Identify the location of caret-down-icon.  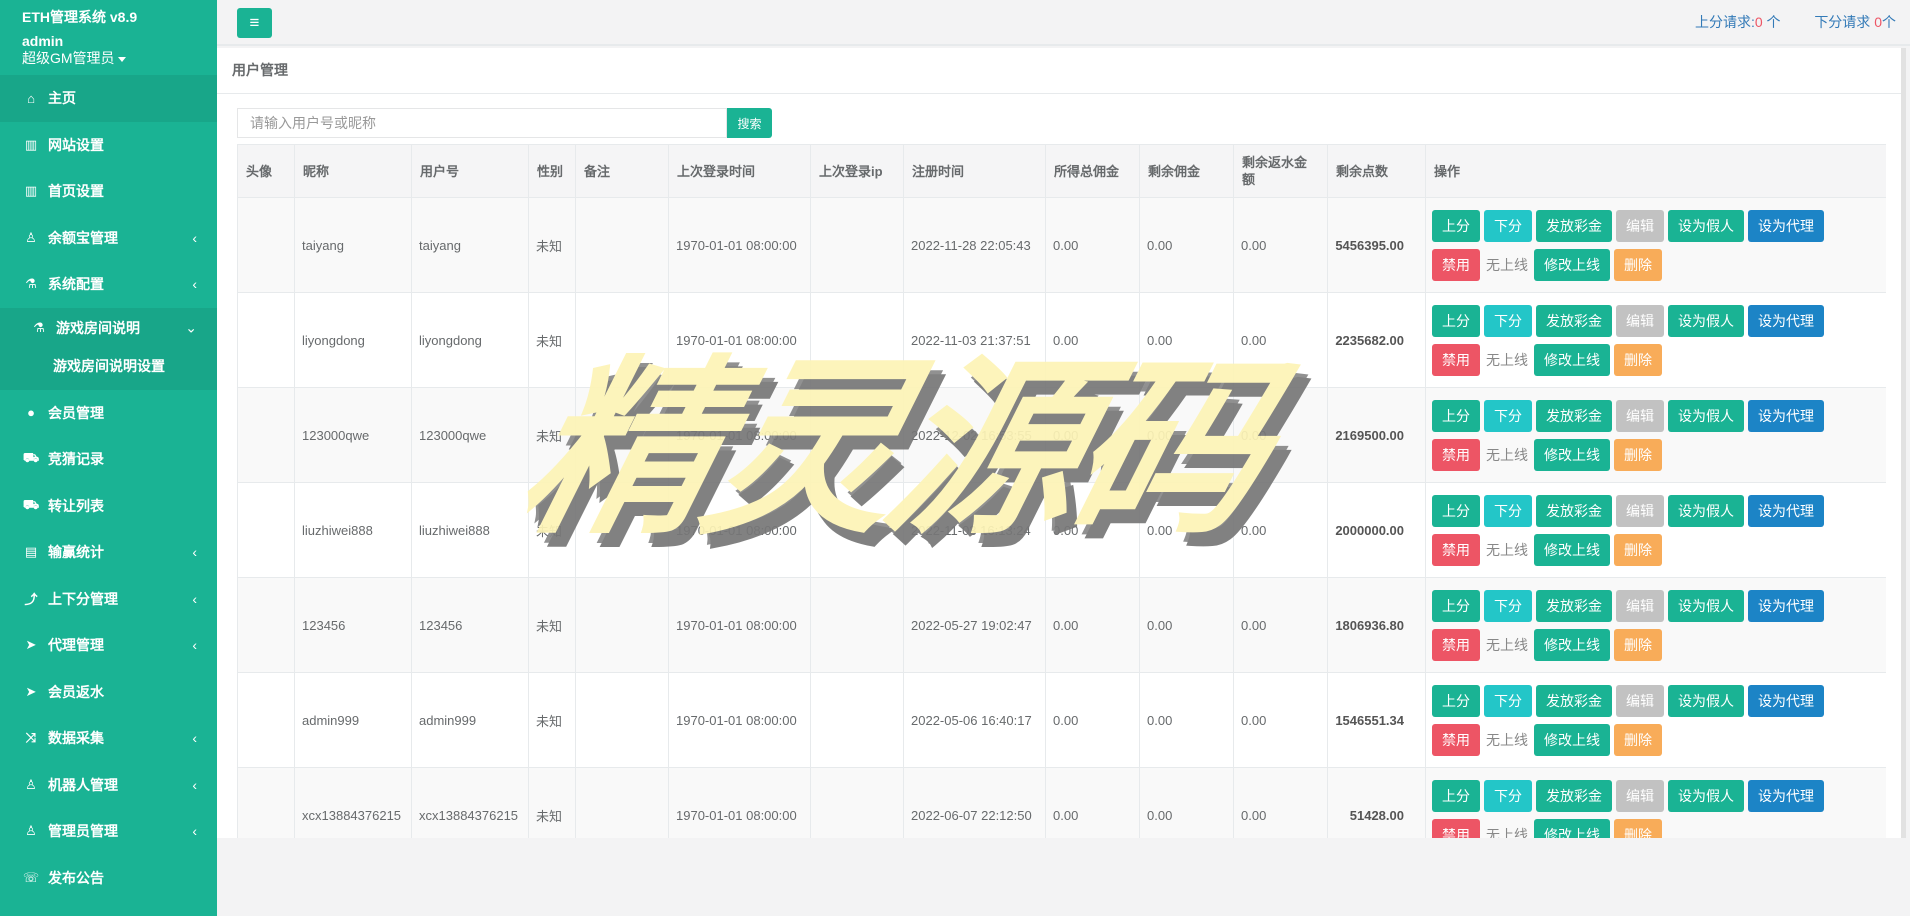
(121, 59).